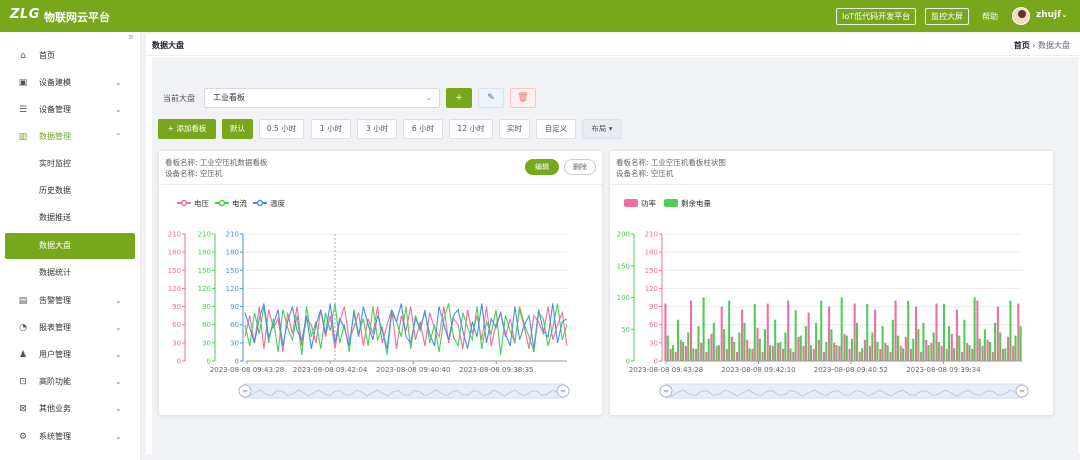  I want to click on sidebar-subitem-history: 历史数据, so click(70, 191).